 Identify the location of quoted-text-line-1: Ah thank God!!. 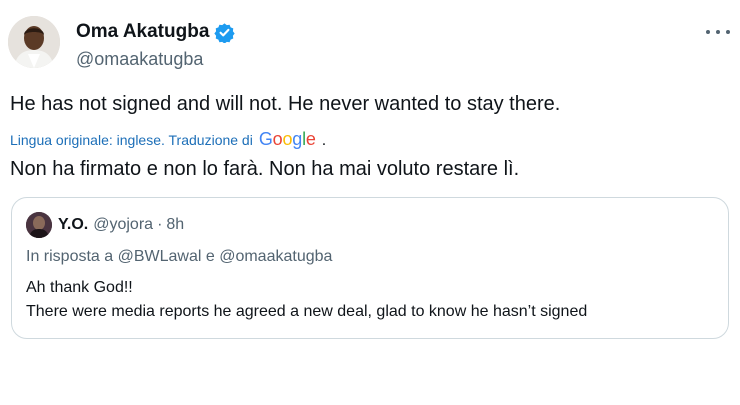
(79, 287).